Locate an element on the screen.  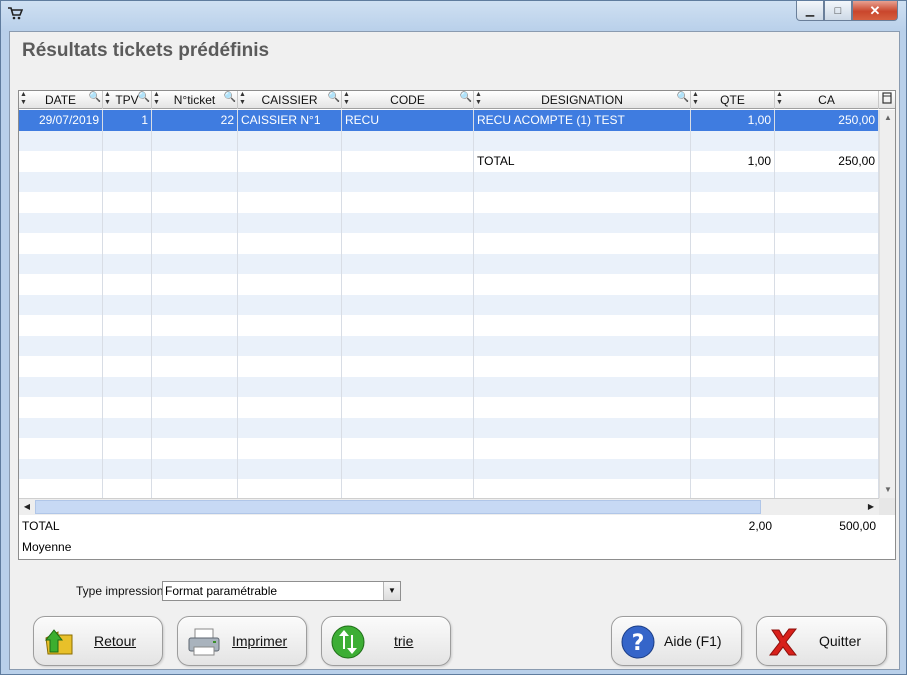
column-chooser-icon is located at coordinates (887, 100).